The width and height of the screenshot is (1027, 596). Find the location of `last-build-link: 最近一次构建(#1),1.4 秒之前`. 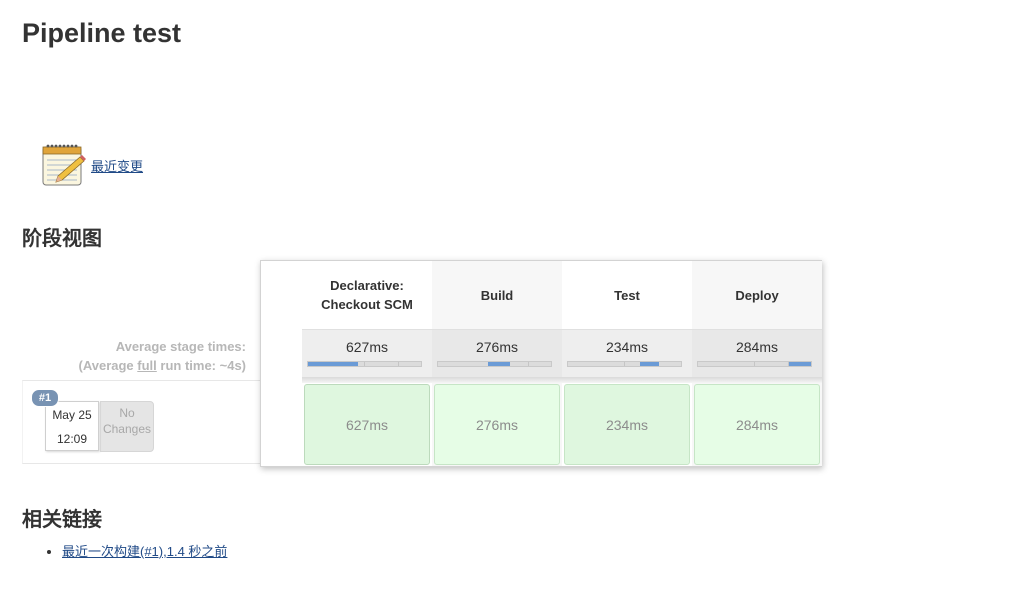

last-build-link: 最近一次构建(#1),1.4 秒之前 is located at coordinates (144, 551).